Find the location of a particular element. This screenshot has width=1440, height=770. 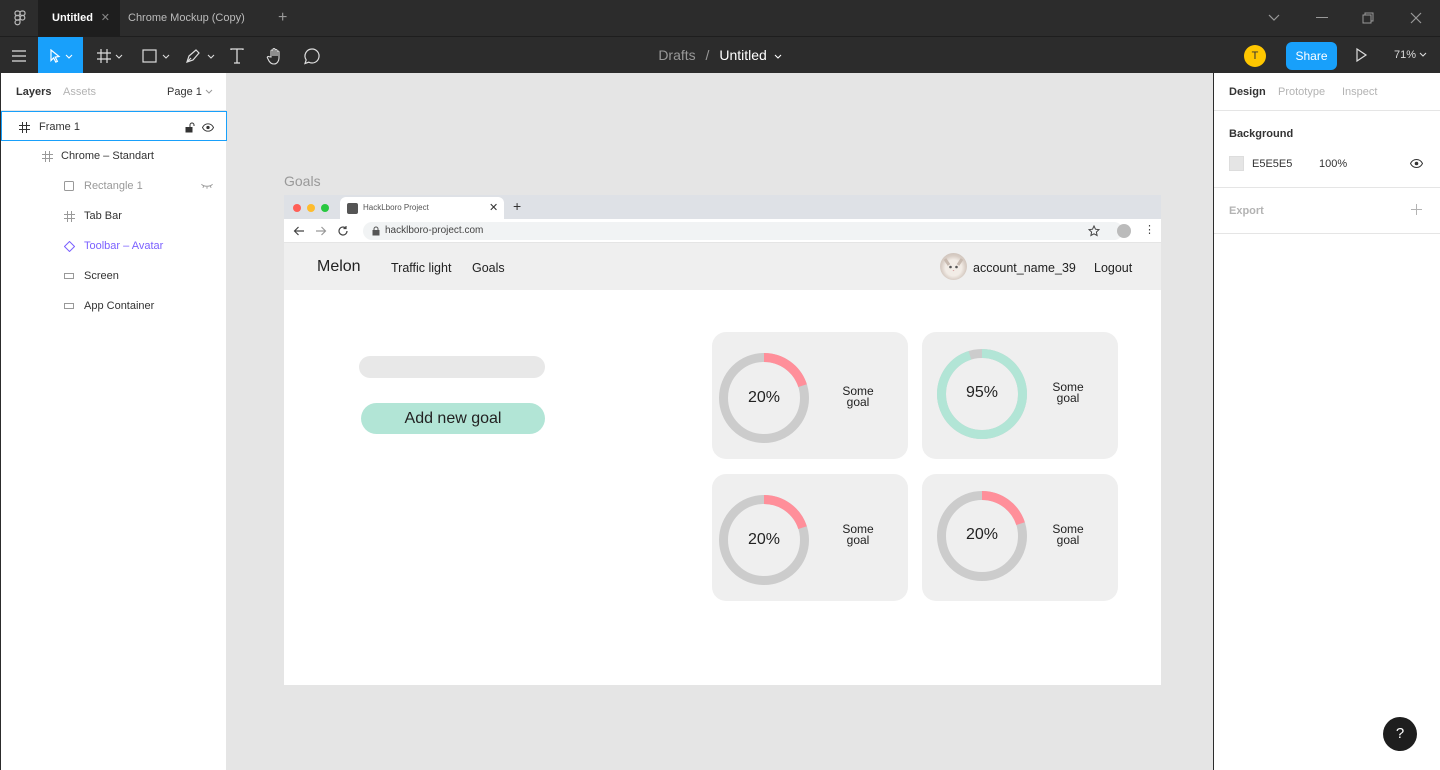

title-bar: Untitled ✕ Chrome Mockup (Copy) + is located at coordinates (720, 18).